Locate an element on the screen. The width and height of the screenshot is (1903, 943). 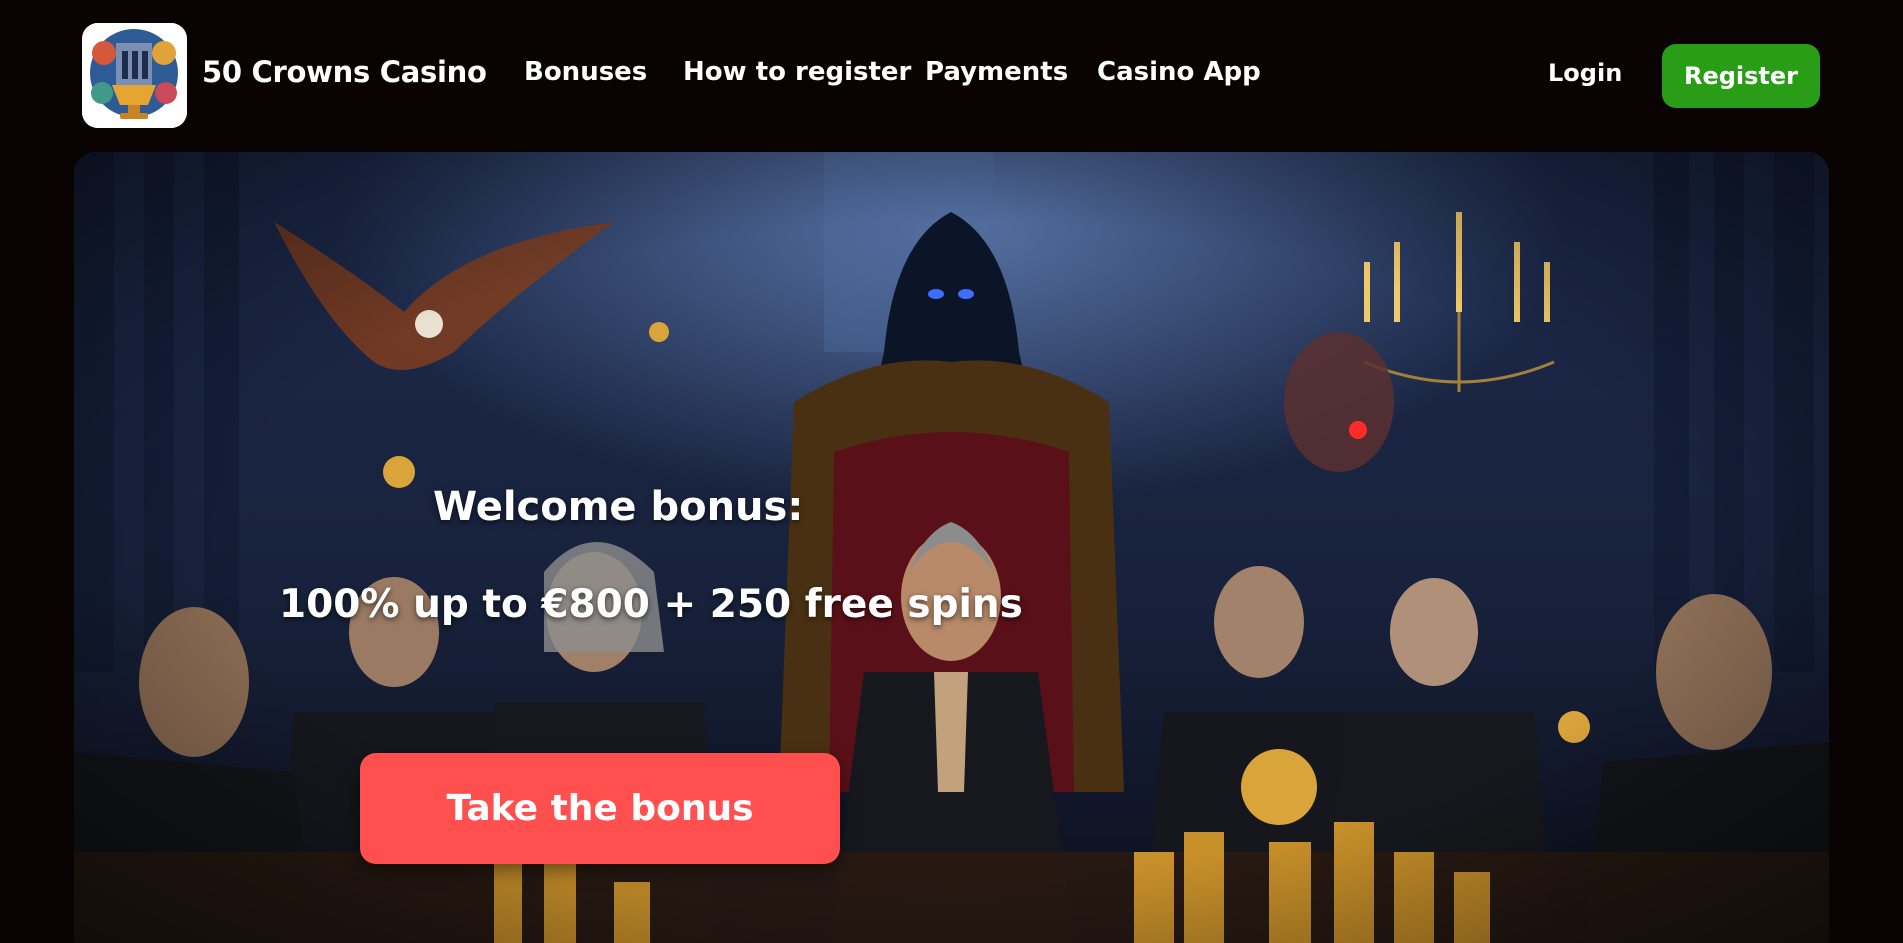
casino-logo-icon is located at coordinates (134, 75).